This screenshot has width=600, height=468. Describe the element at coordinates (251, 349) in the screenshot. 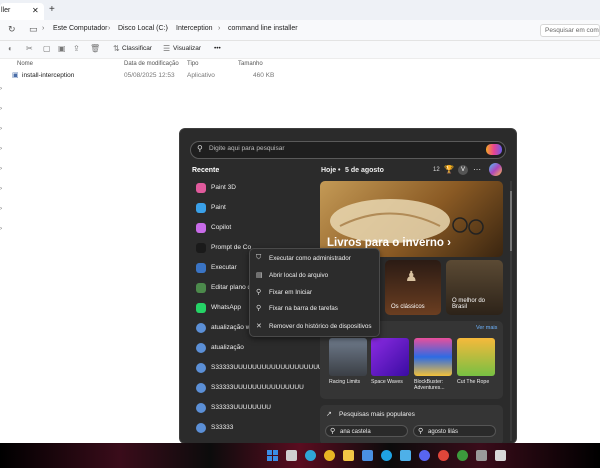

I see `recent-item: atualização` at that location.